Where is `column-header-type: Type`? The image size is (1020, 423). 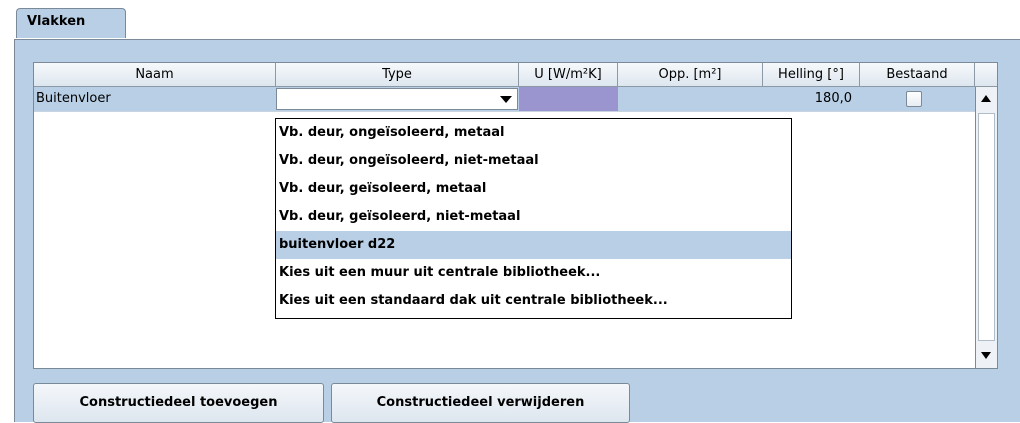 column-header-type: Type is located at coordinates (397, 75).